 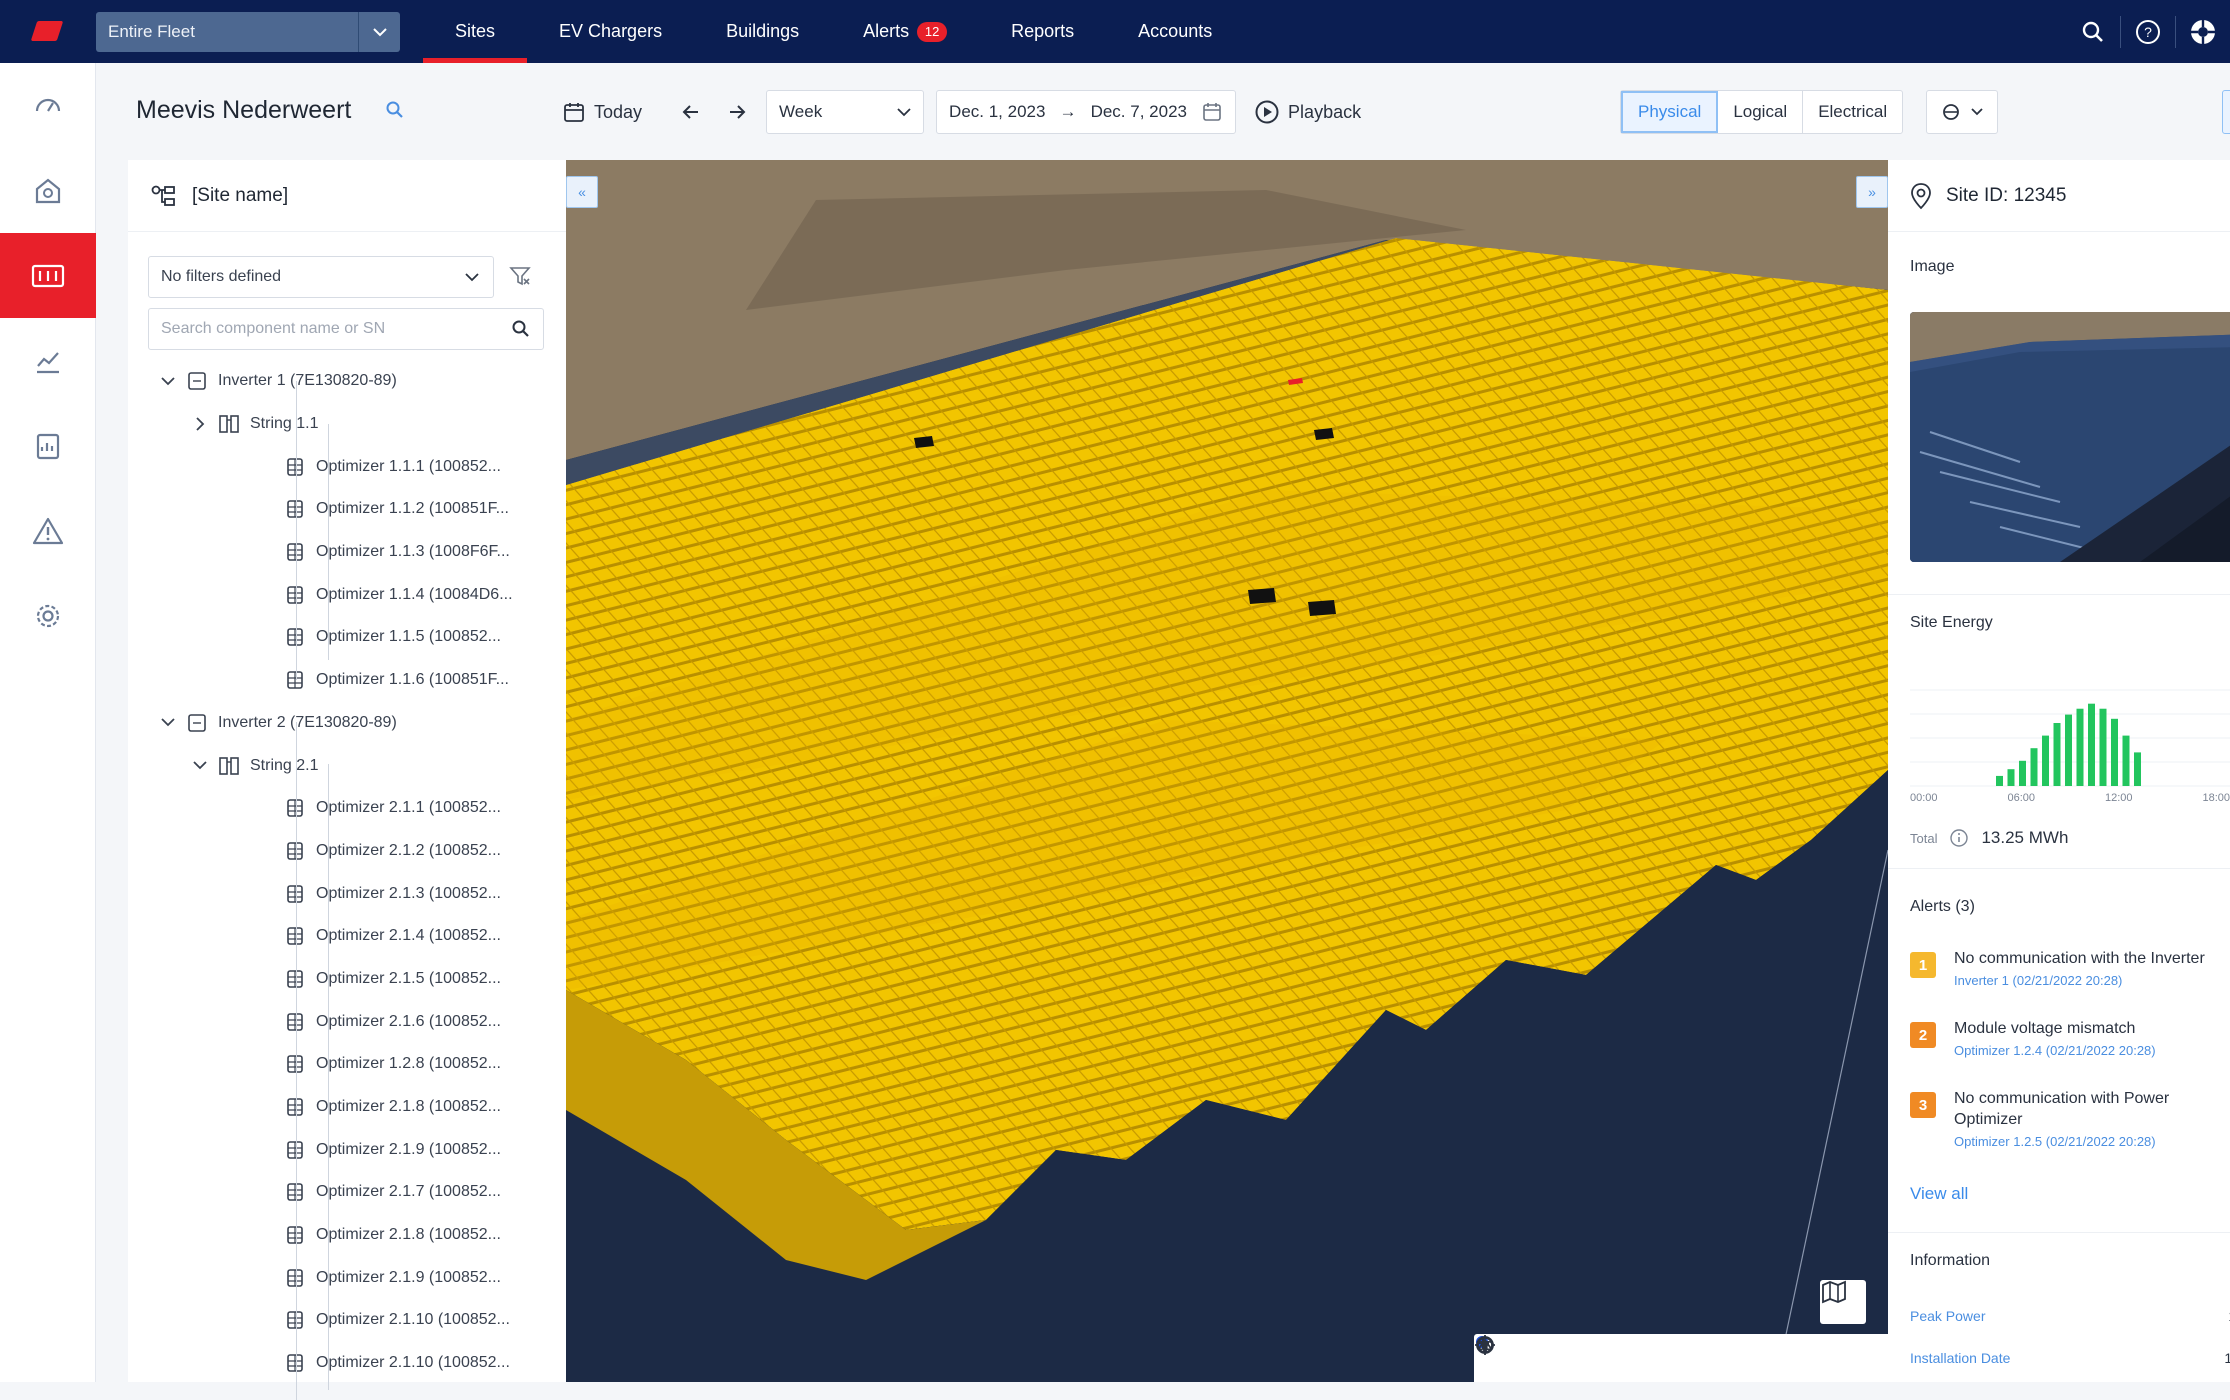 I want to click on site-photo, so click(x=2070, y=437).